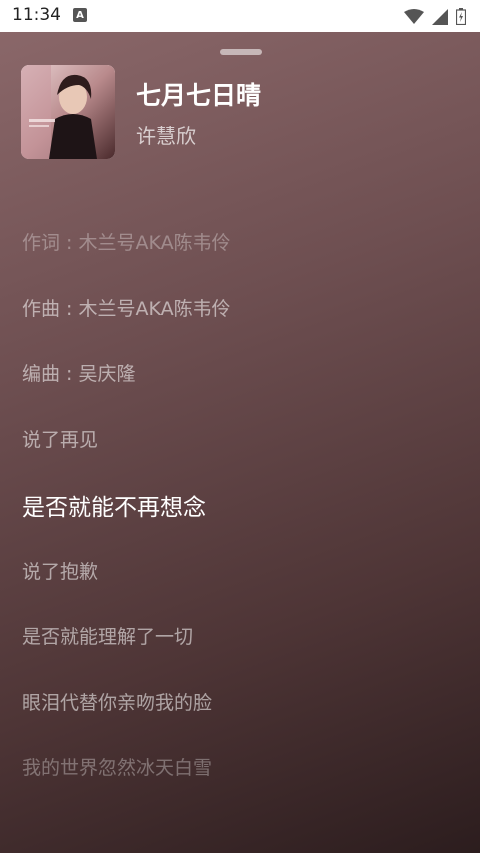  Describe the element at coordinates (117, 701) in the screenshot. I see `lyric-line: 眼泪代替你亲吻我的脸` at that location.